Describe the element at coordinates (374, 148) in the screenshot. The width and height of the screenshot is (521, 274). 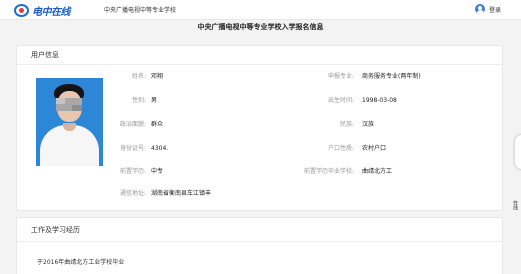
I see `household-type-value: 农村户口` at that location.